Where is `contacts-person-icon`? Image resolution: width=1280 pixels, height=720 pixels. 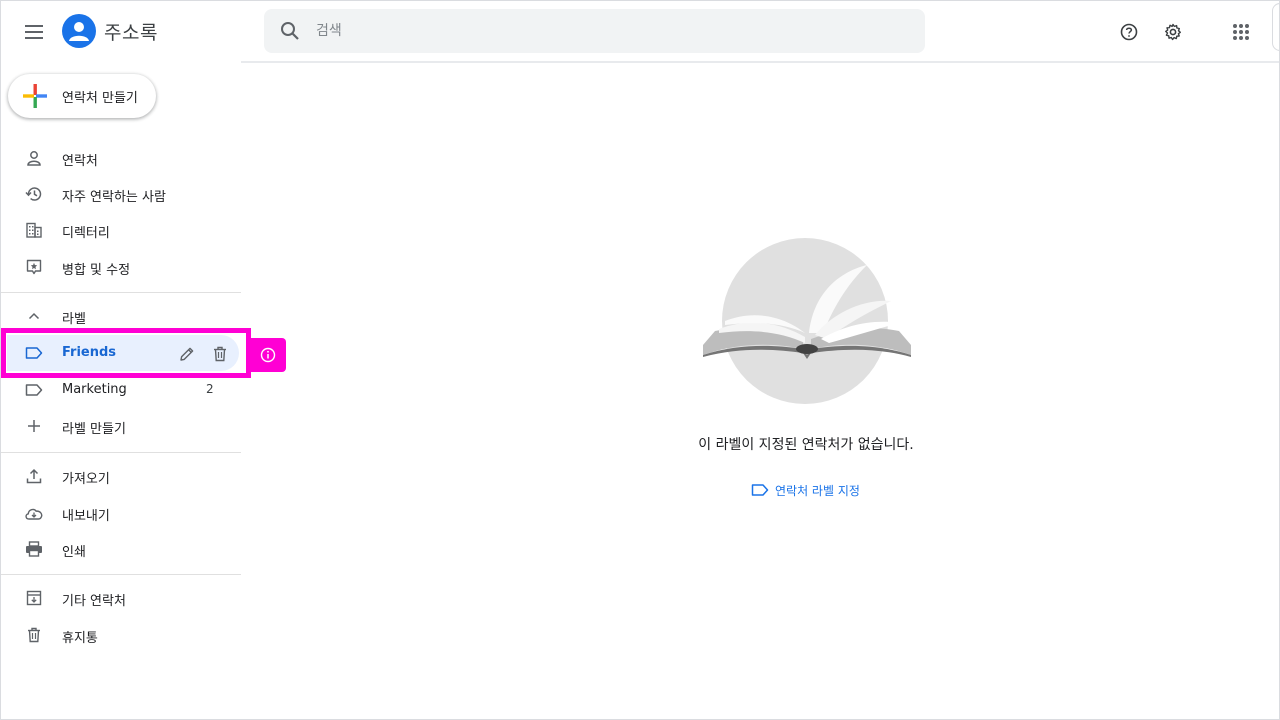 contacts-person-icon is located at coordinates (79, 31).